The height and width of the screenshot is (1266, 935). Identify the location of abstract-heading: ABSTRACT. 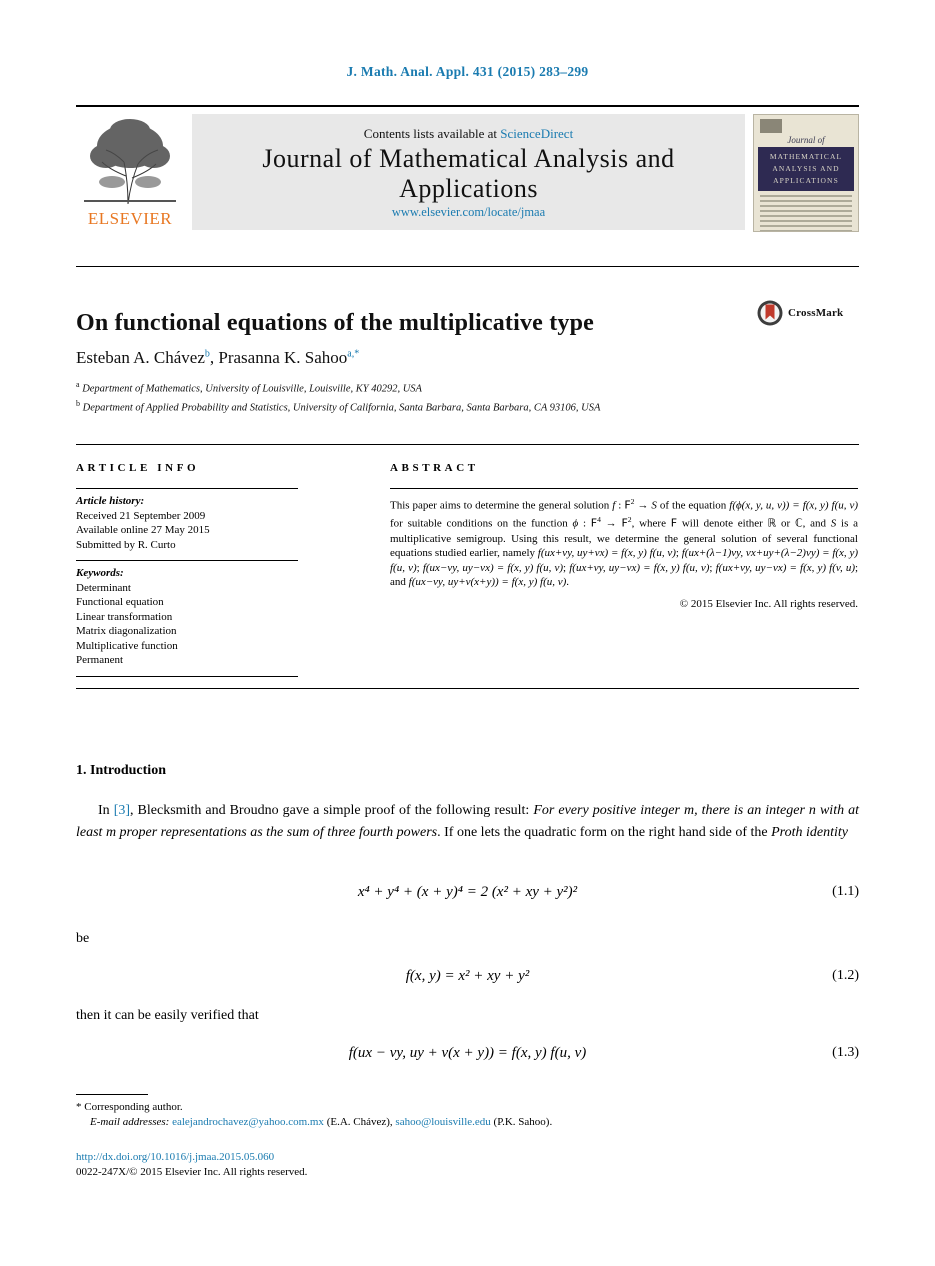
(434, 468).